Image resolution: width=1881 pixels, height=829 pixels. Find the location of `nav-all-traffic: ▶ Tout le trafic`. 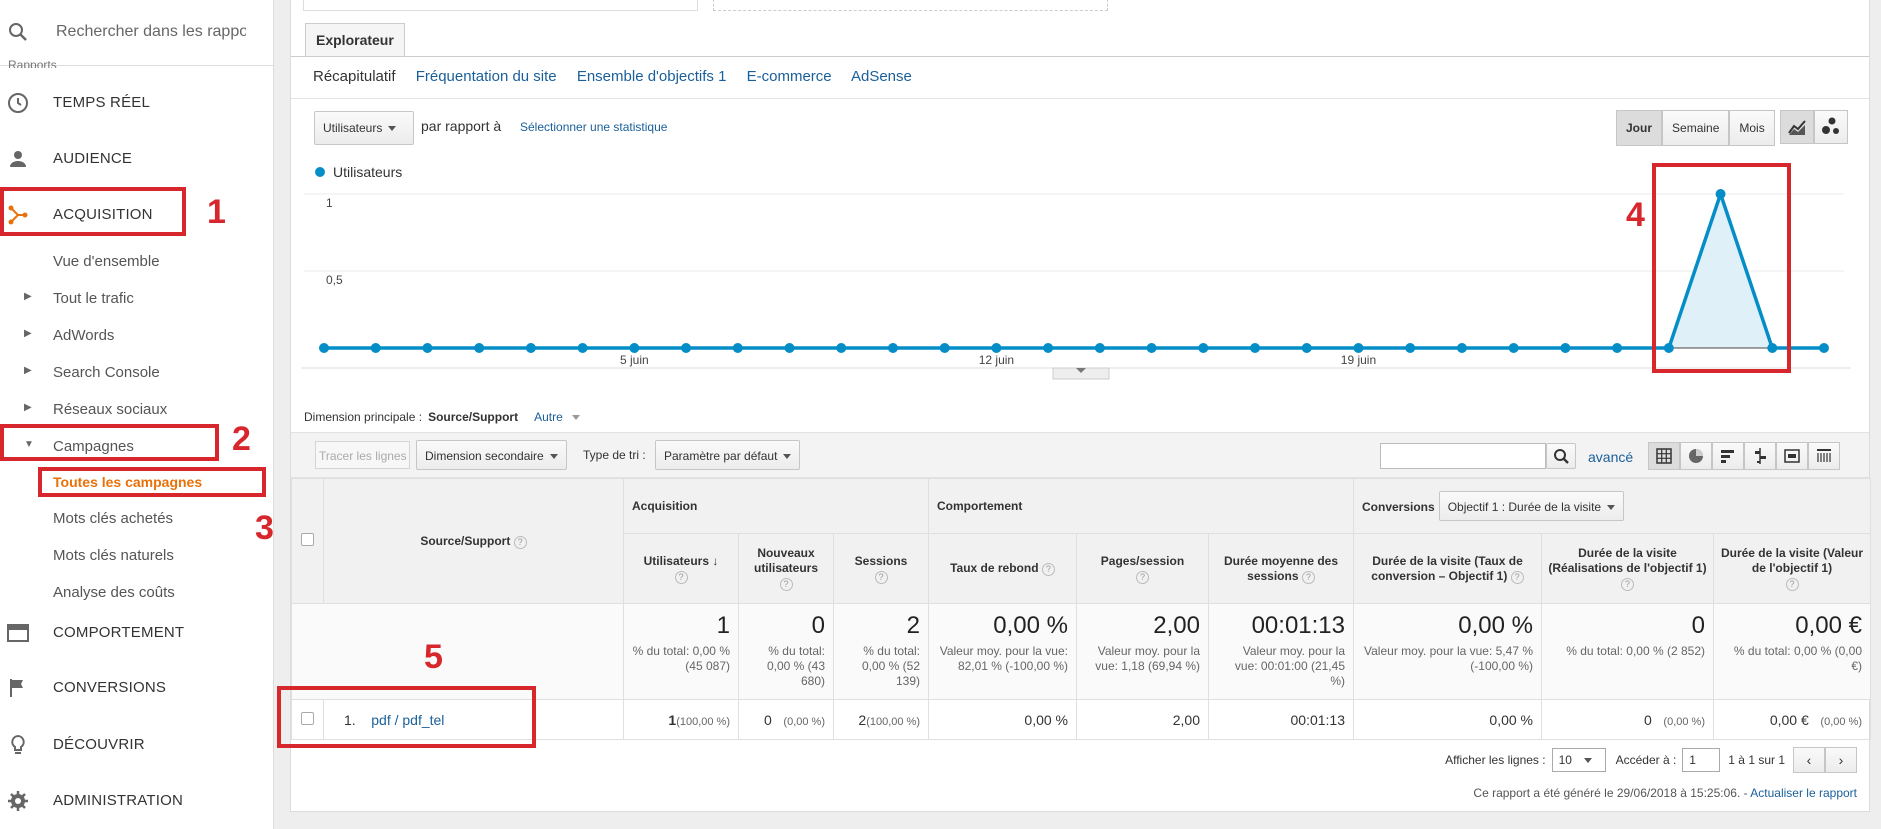

nav-all-traffic: ▶ Tout le trafic is located at coordinates (137, 298).